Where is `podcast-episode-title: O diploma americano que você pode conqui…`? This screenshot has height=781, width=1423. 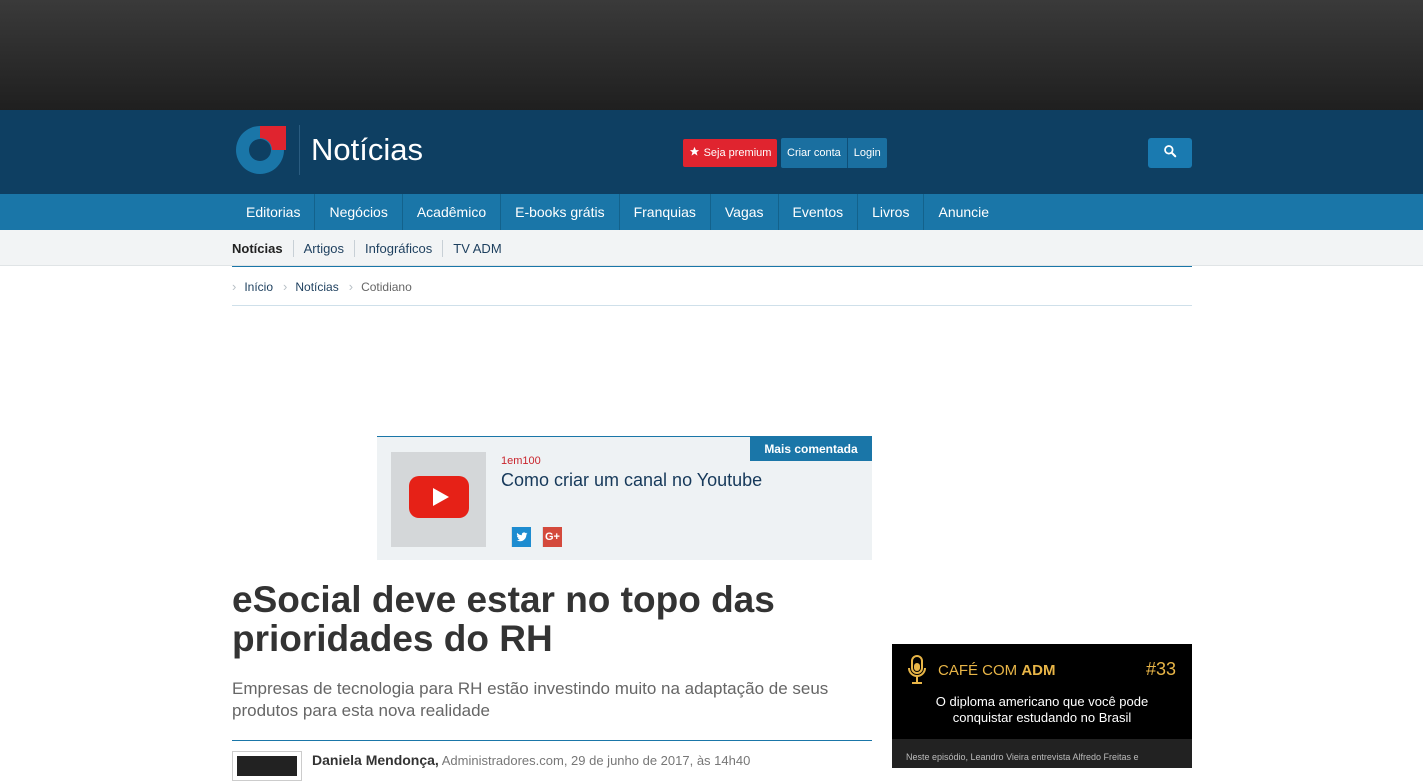 podcast-episode-title: O diploma americano que você pode conqui… is located at coordinates (1042, 710).